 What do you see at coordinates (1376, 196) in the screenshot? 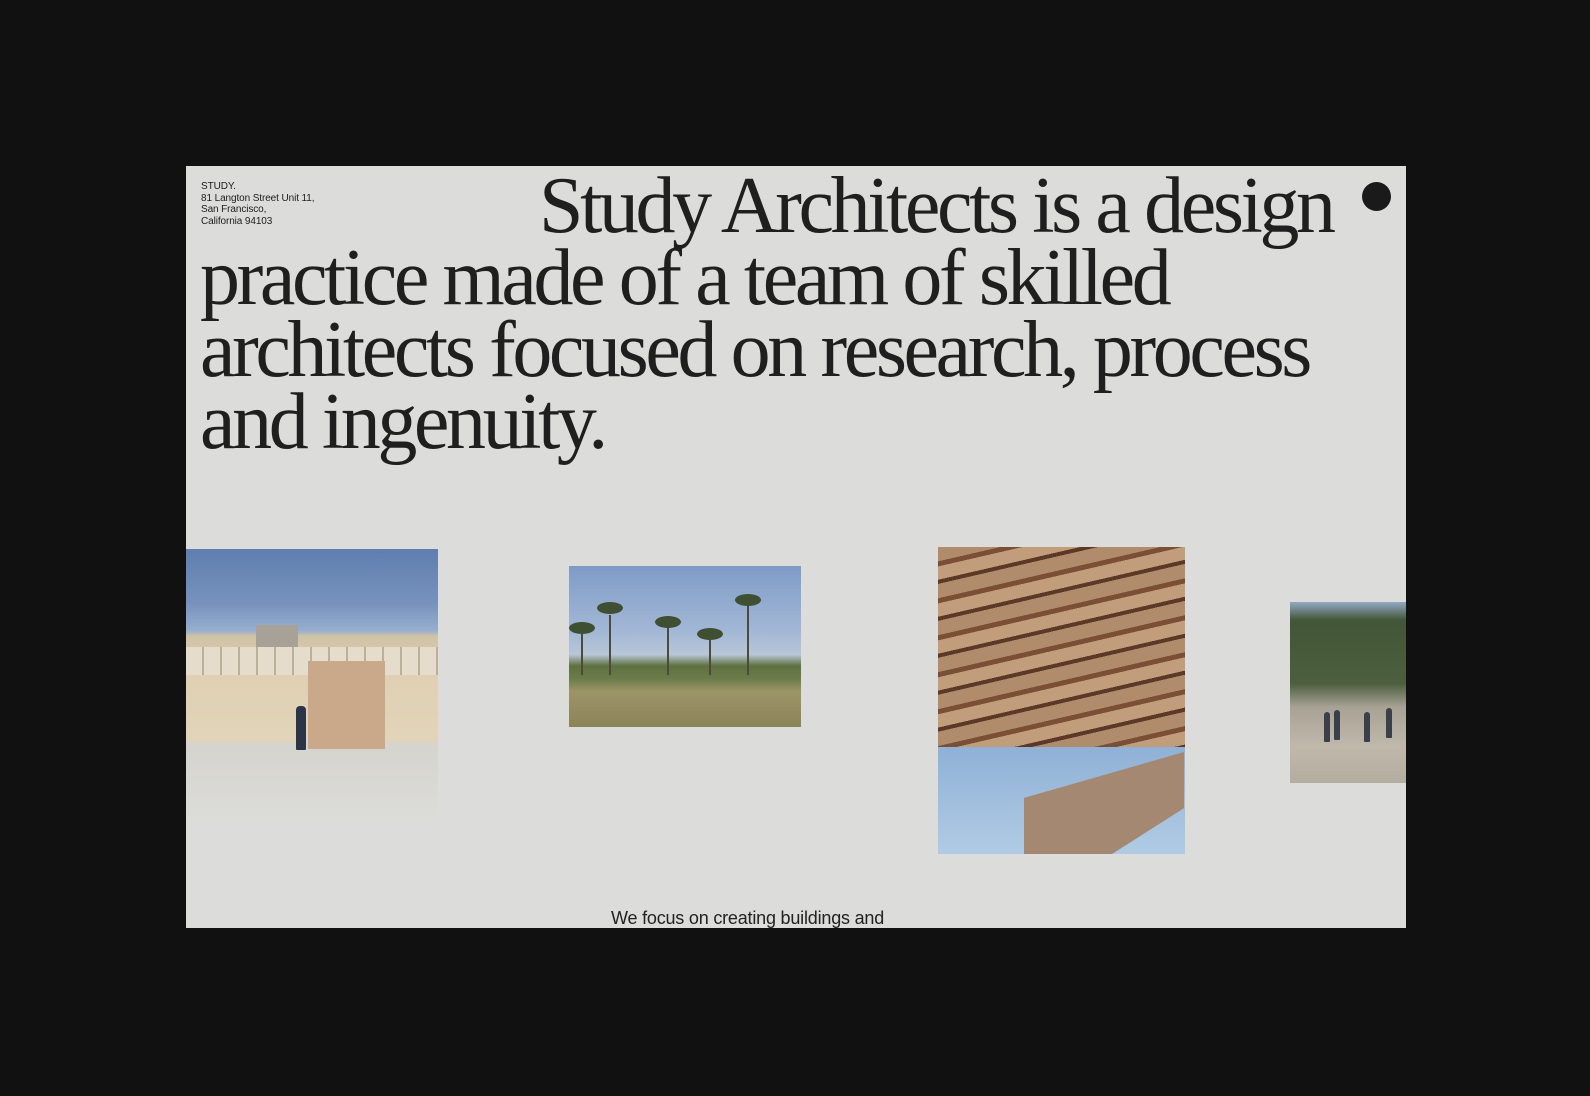
I see `menu-dot-button` at bounding box center [1376, 196].